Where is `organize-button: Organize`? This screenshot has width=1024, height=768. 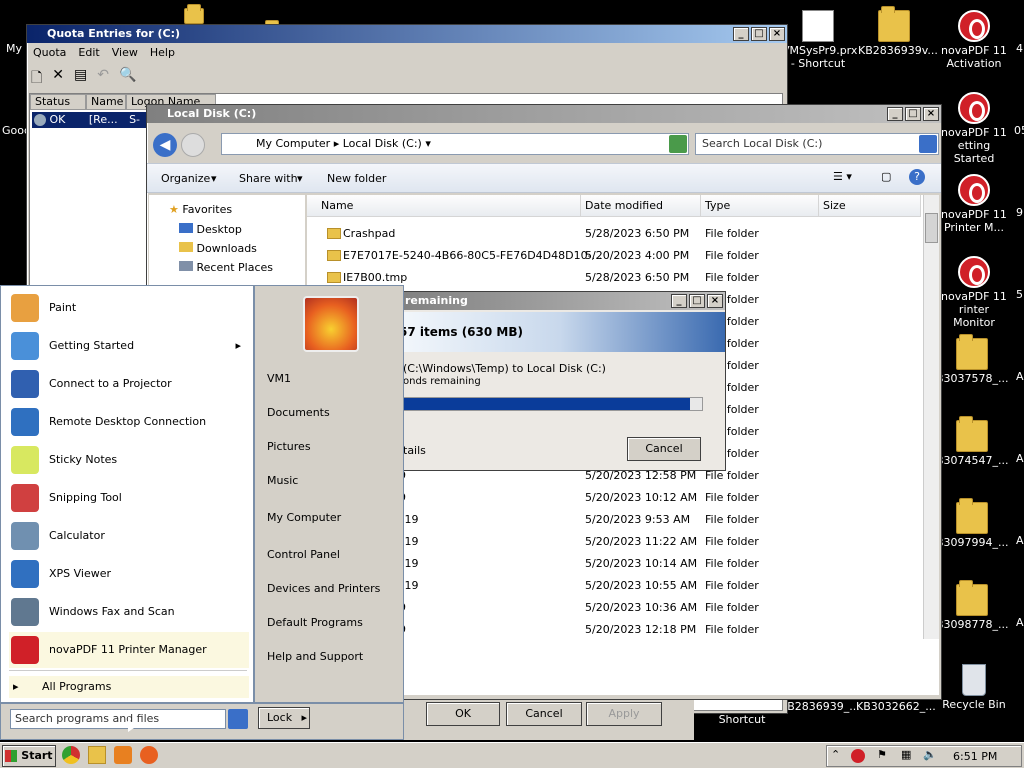 organize-button: Organize is located at coordinates (185, 178).